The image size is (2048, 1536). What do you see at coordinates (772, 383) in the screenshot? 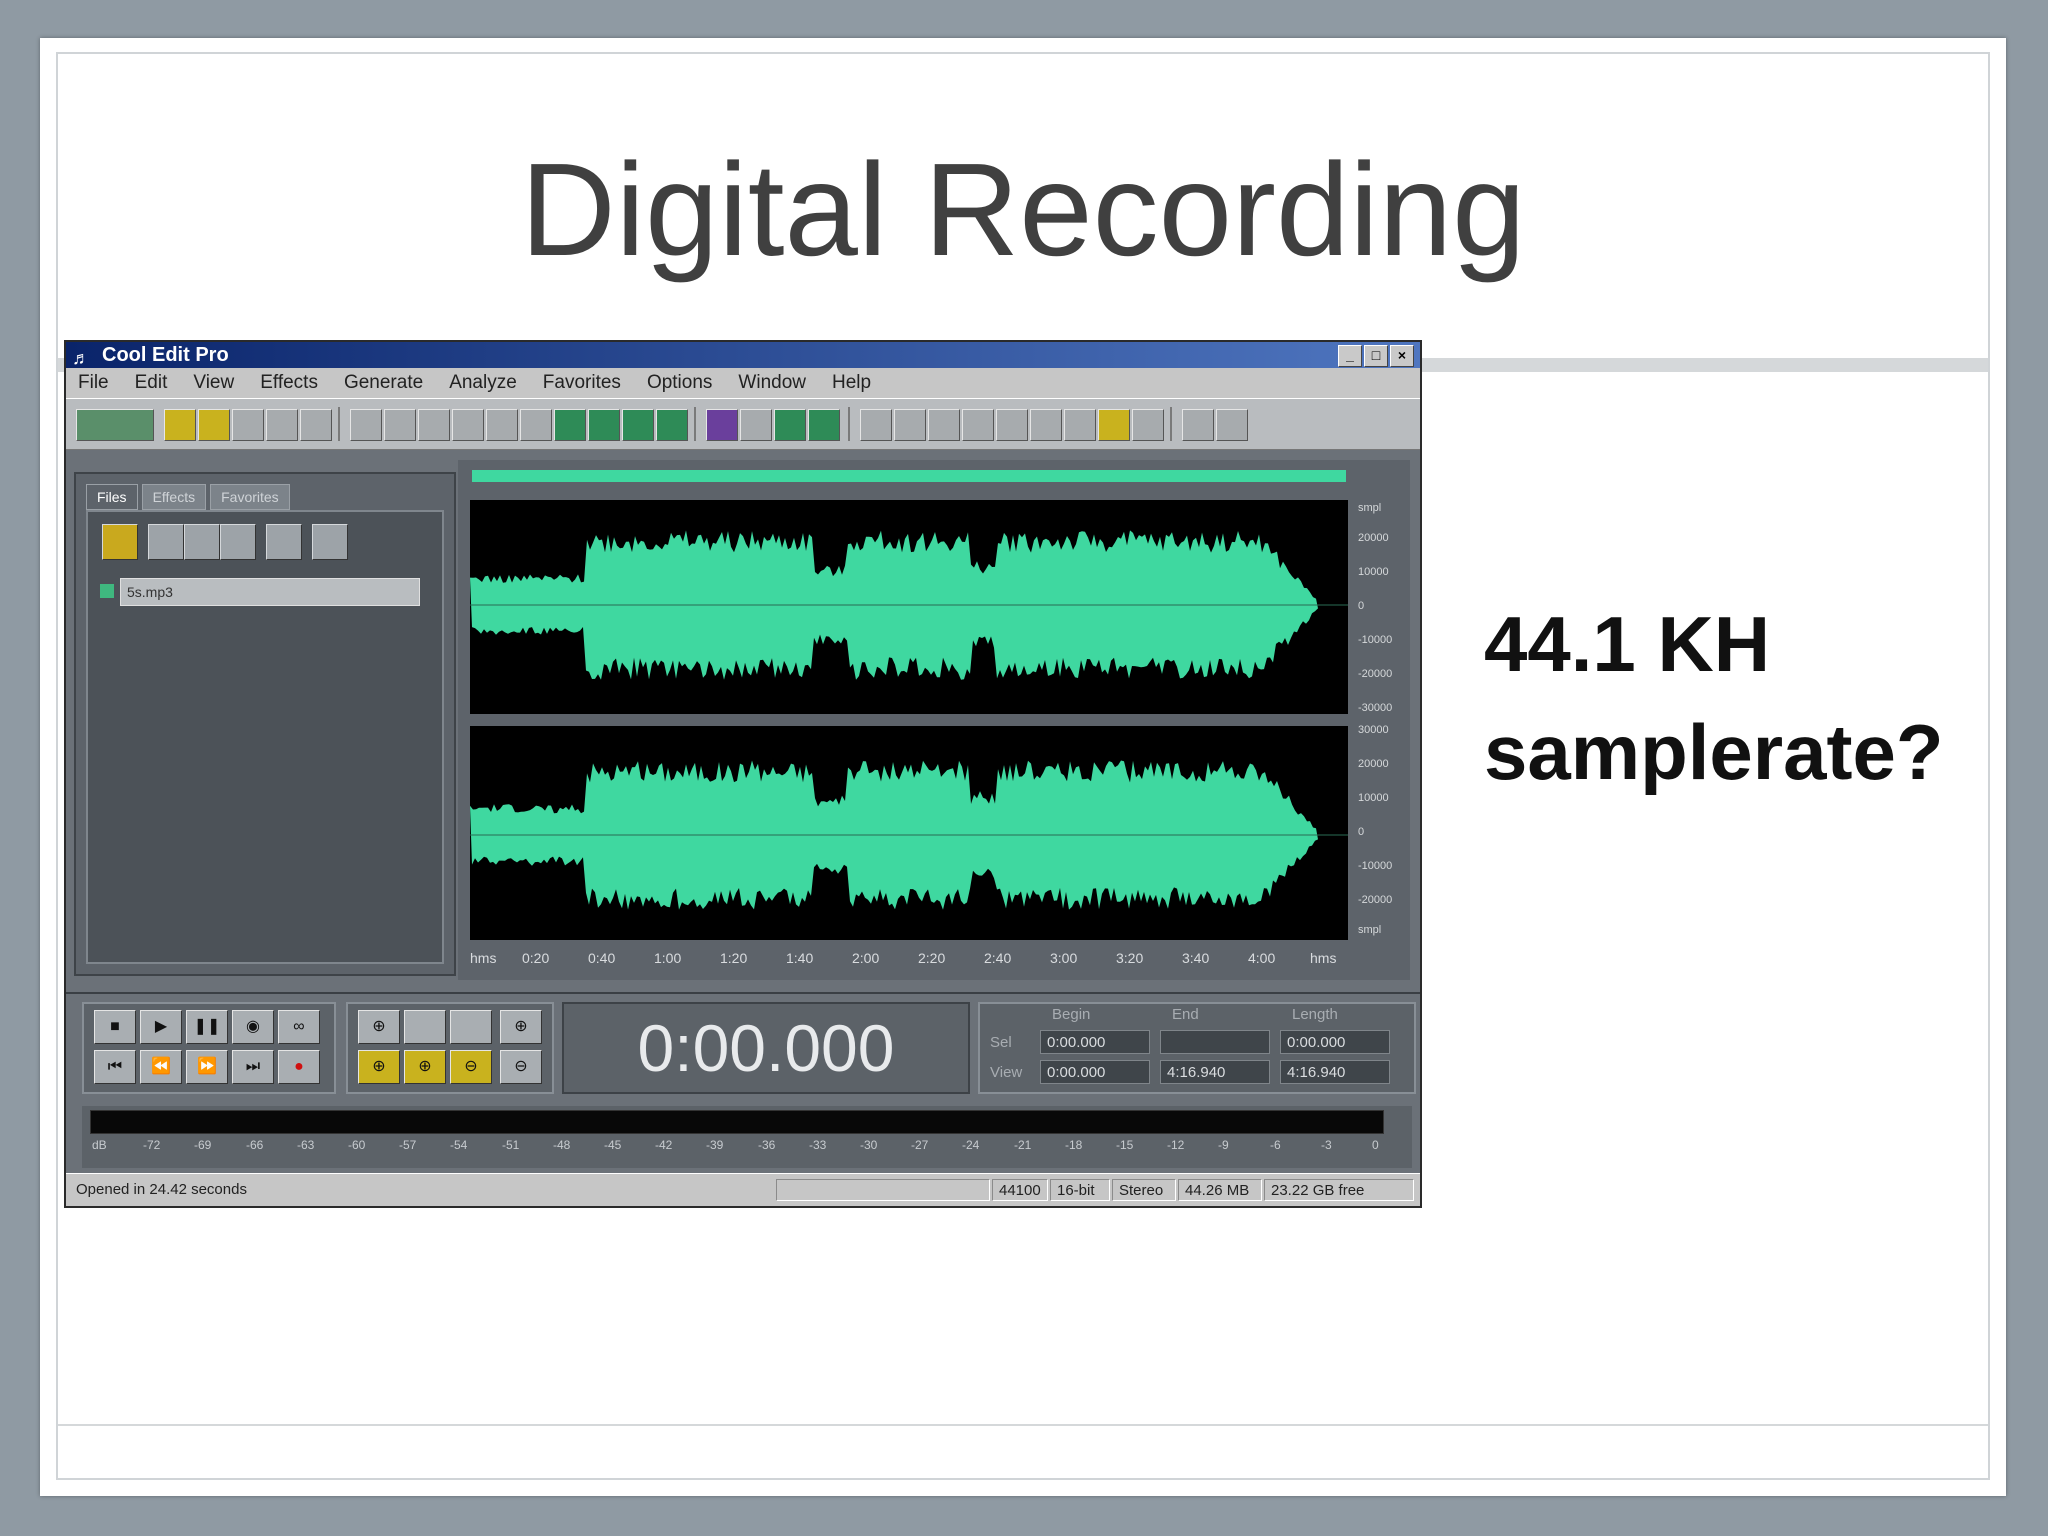
I see `menu-window: Window` at bounding box center [772, 383].